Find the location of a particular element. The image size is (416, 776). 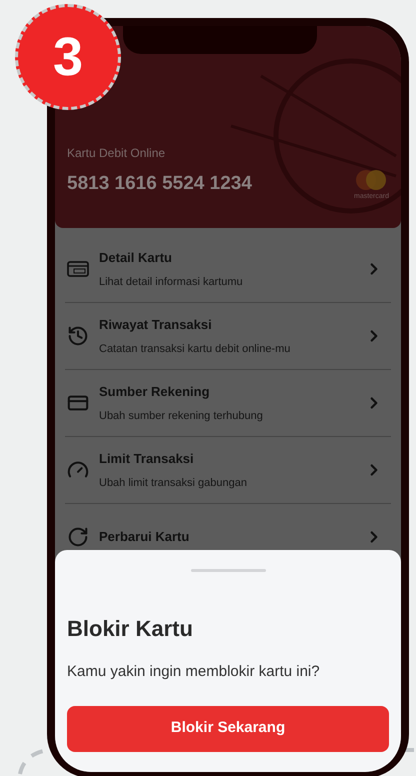

menu-item-subtitle: Ubah limit transaksi gabungan is located at coordinates (173, 483).